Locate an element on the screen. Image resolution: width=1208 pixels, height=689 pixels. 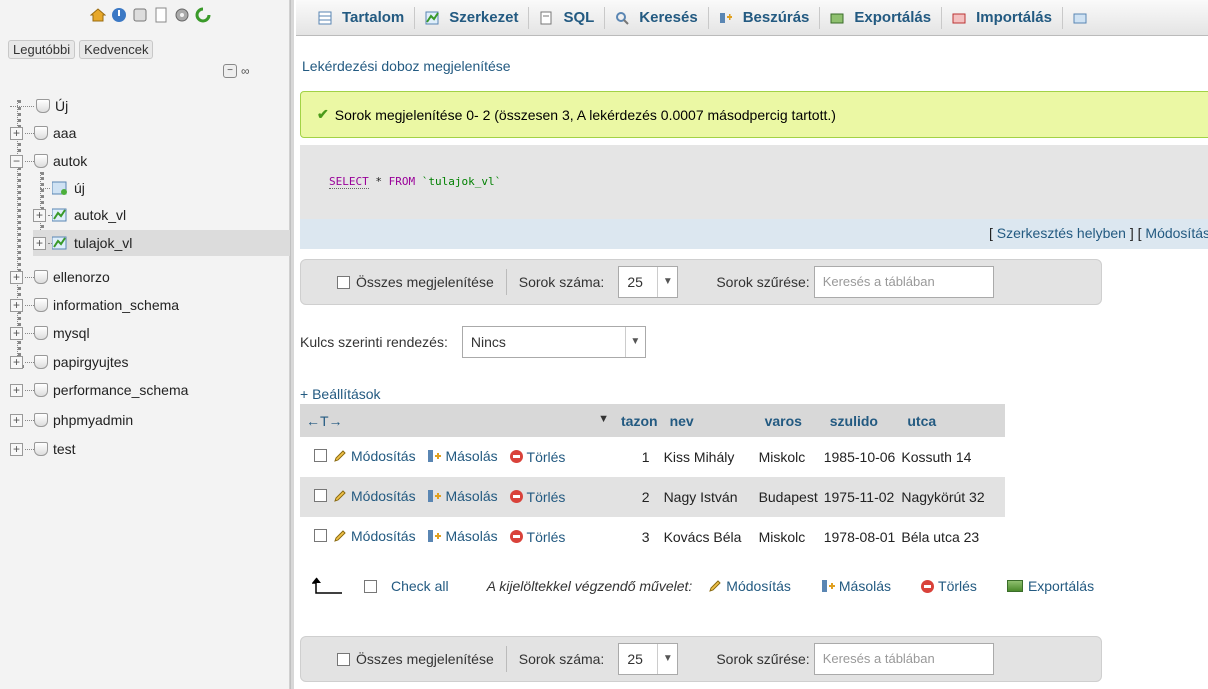
bulk-copy-button: Másolás is located at coordinates (856, 586).